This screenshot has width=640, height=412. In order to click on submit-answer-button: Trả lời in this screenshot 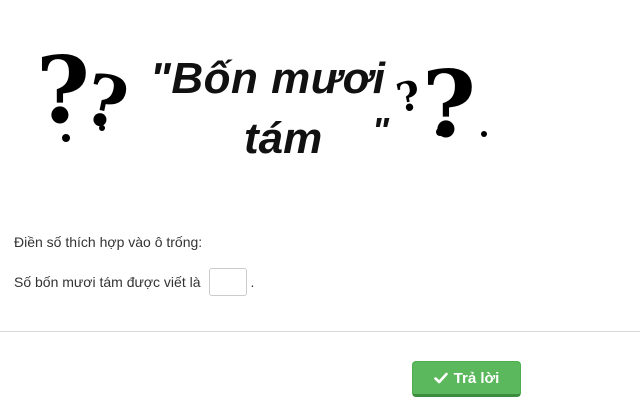, I will do `click(466, 379)`.